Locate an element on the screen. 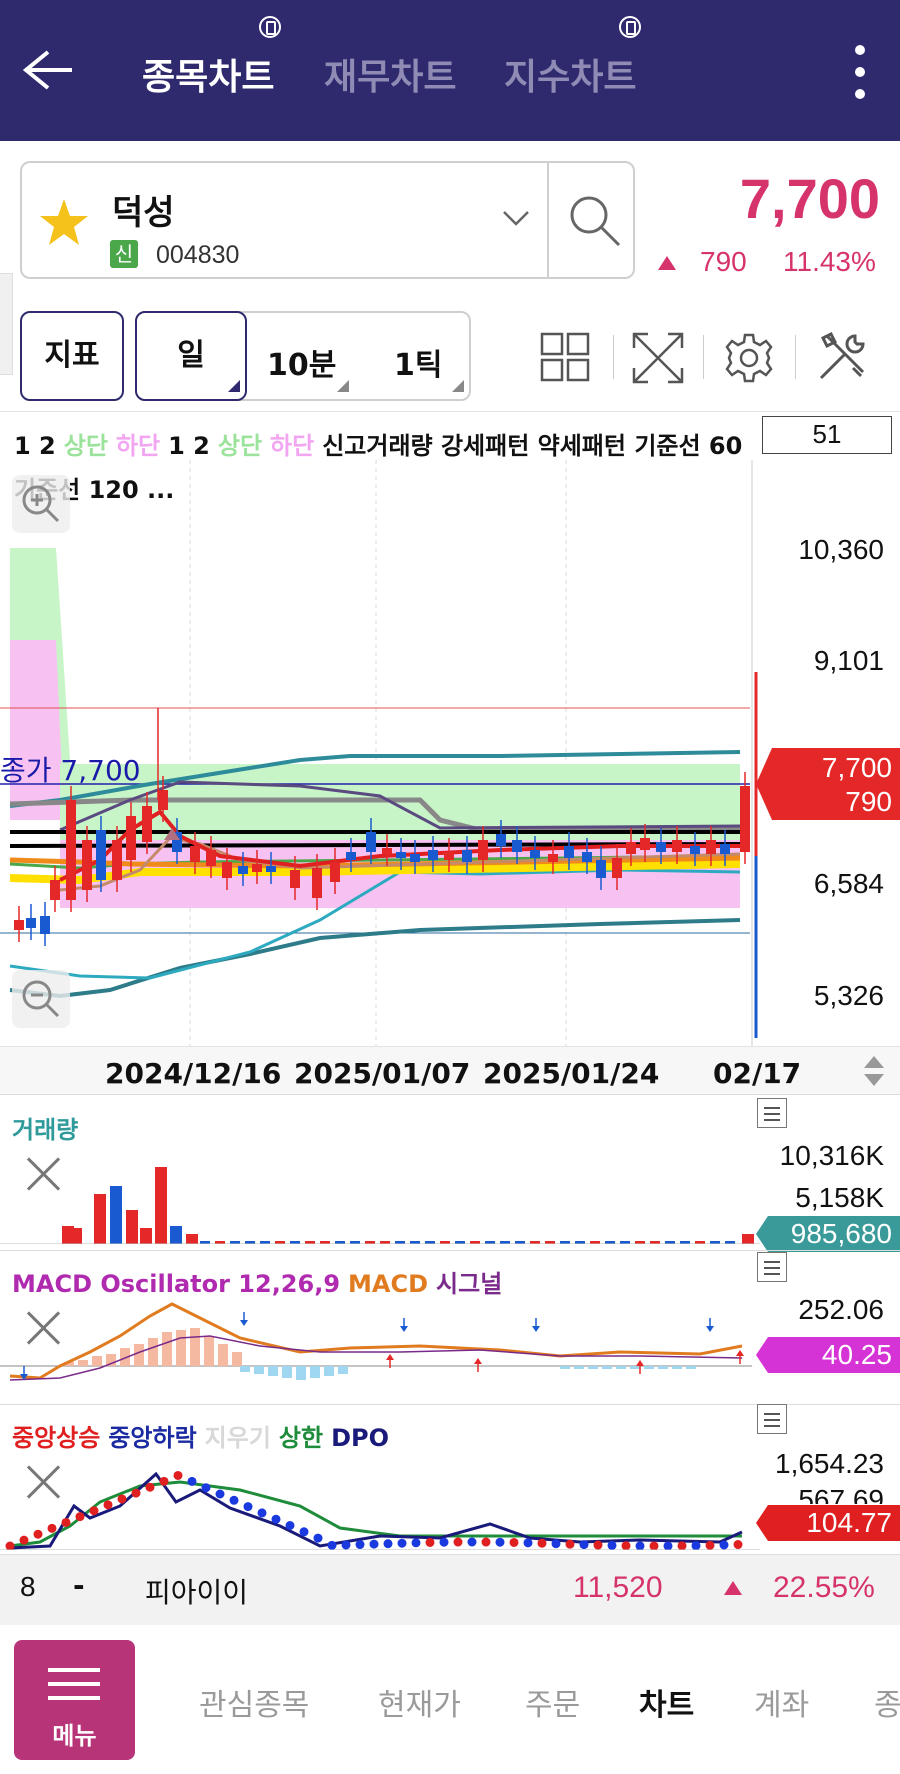 The width and height of the screenshot is (900, 1774). chart-legend: 1 2 상단 하단 1 2 상단 하단 신고거래량 강세패턴 약세패턴 기준선 60 is located at coordinates (382, 443).